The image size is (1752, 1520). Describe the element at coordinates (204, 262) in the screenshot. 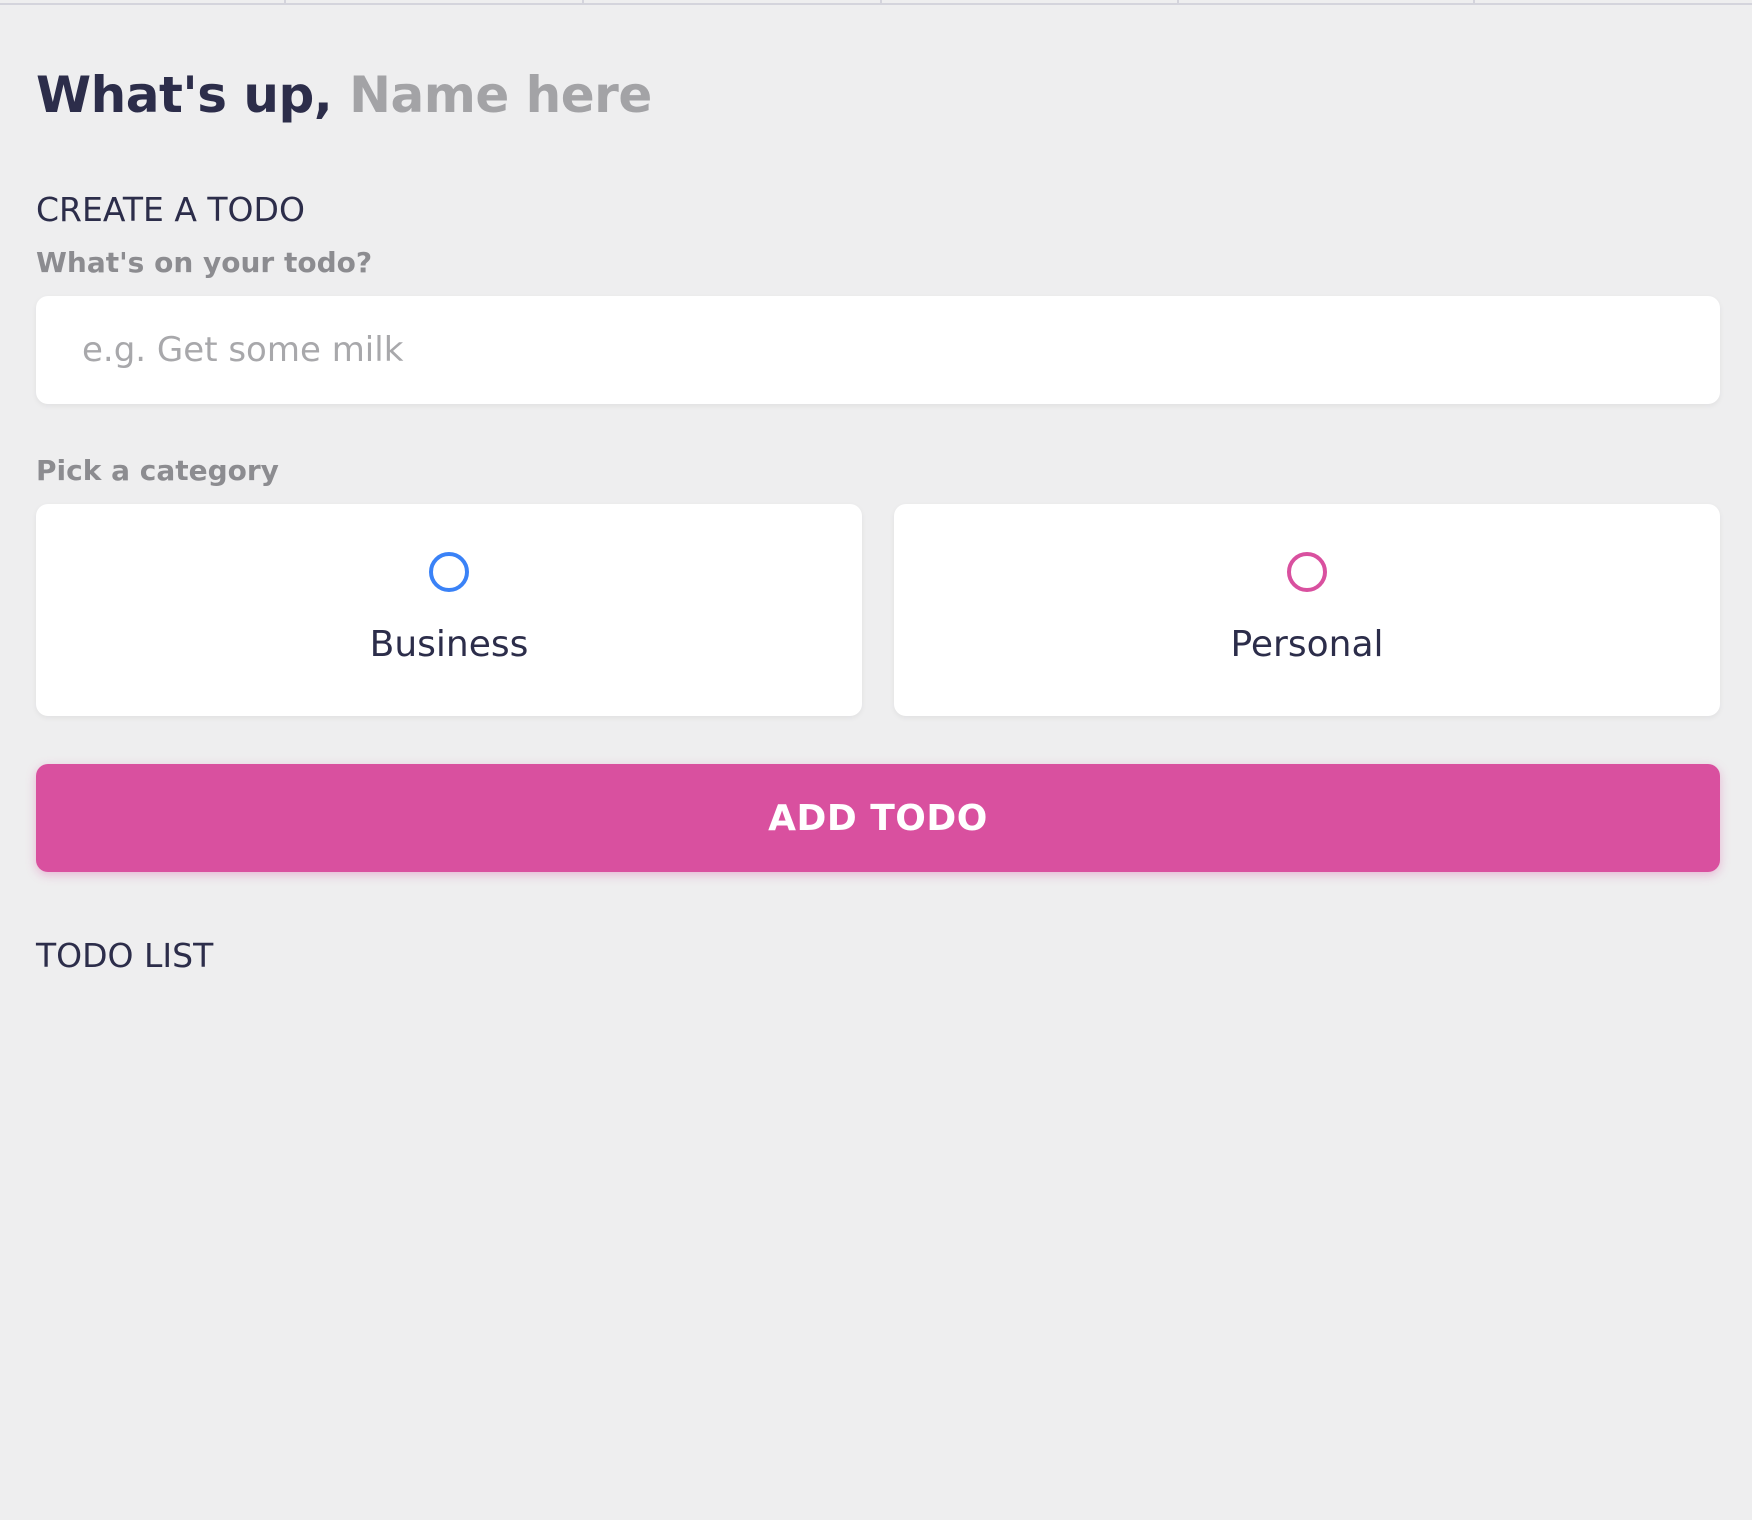

I see `todo-input-label: What's on your todo?` at that location.